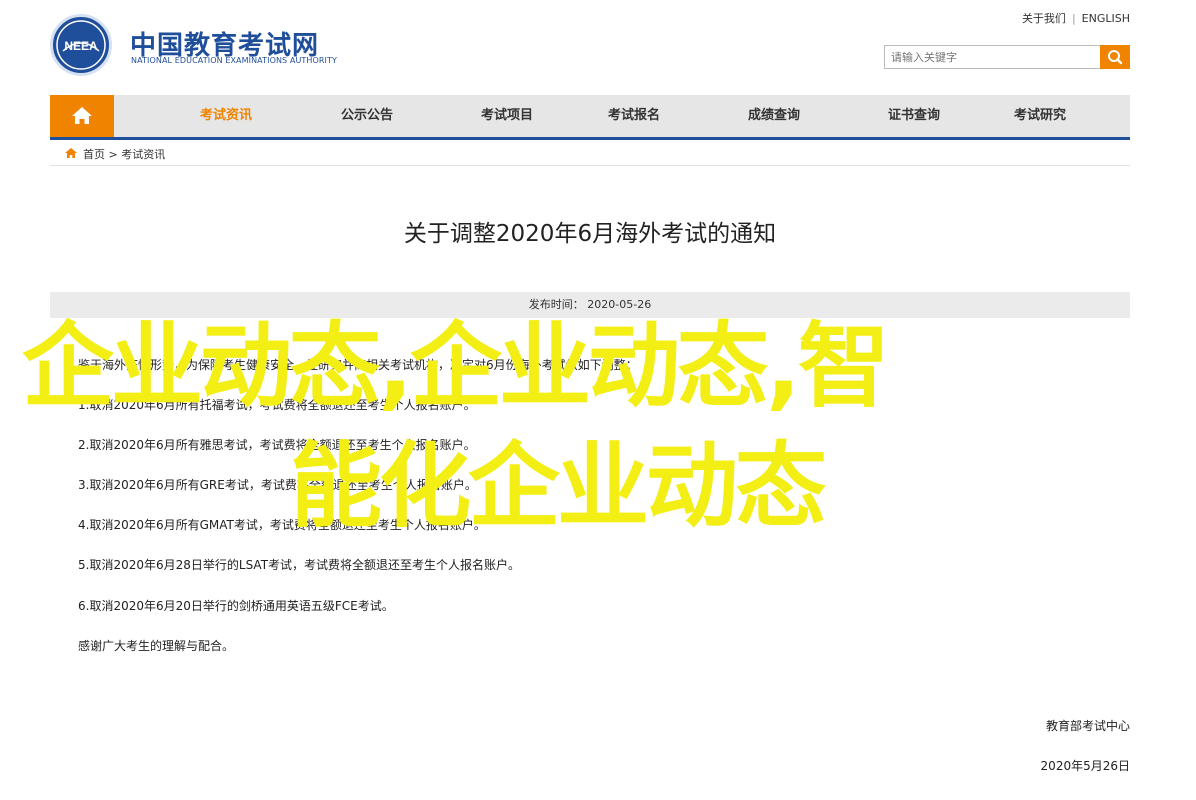 The image size is (1196, 800). Describe the element at coordinates (1087, 726) in the screenshot. I see `article-signature: 教育部考试中心` at that location.